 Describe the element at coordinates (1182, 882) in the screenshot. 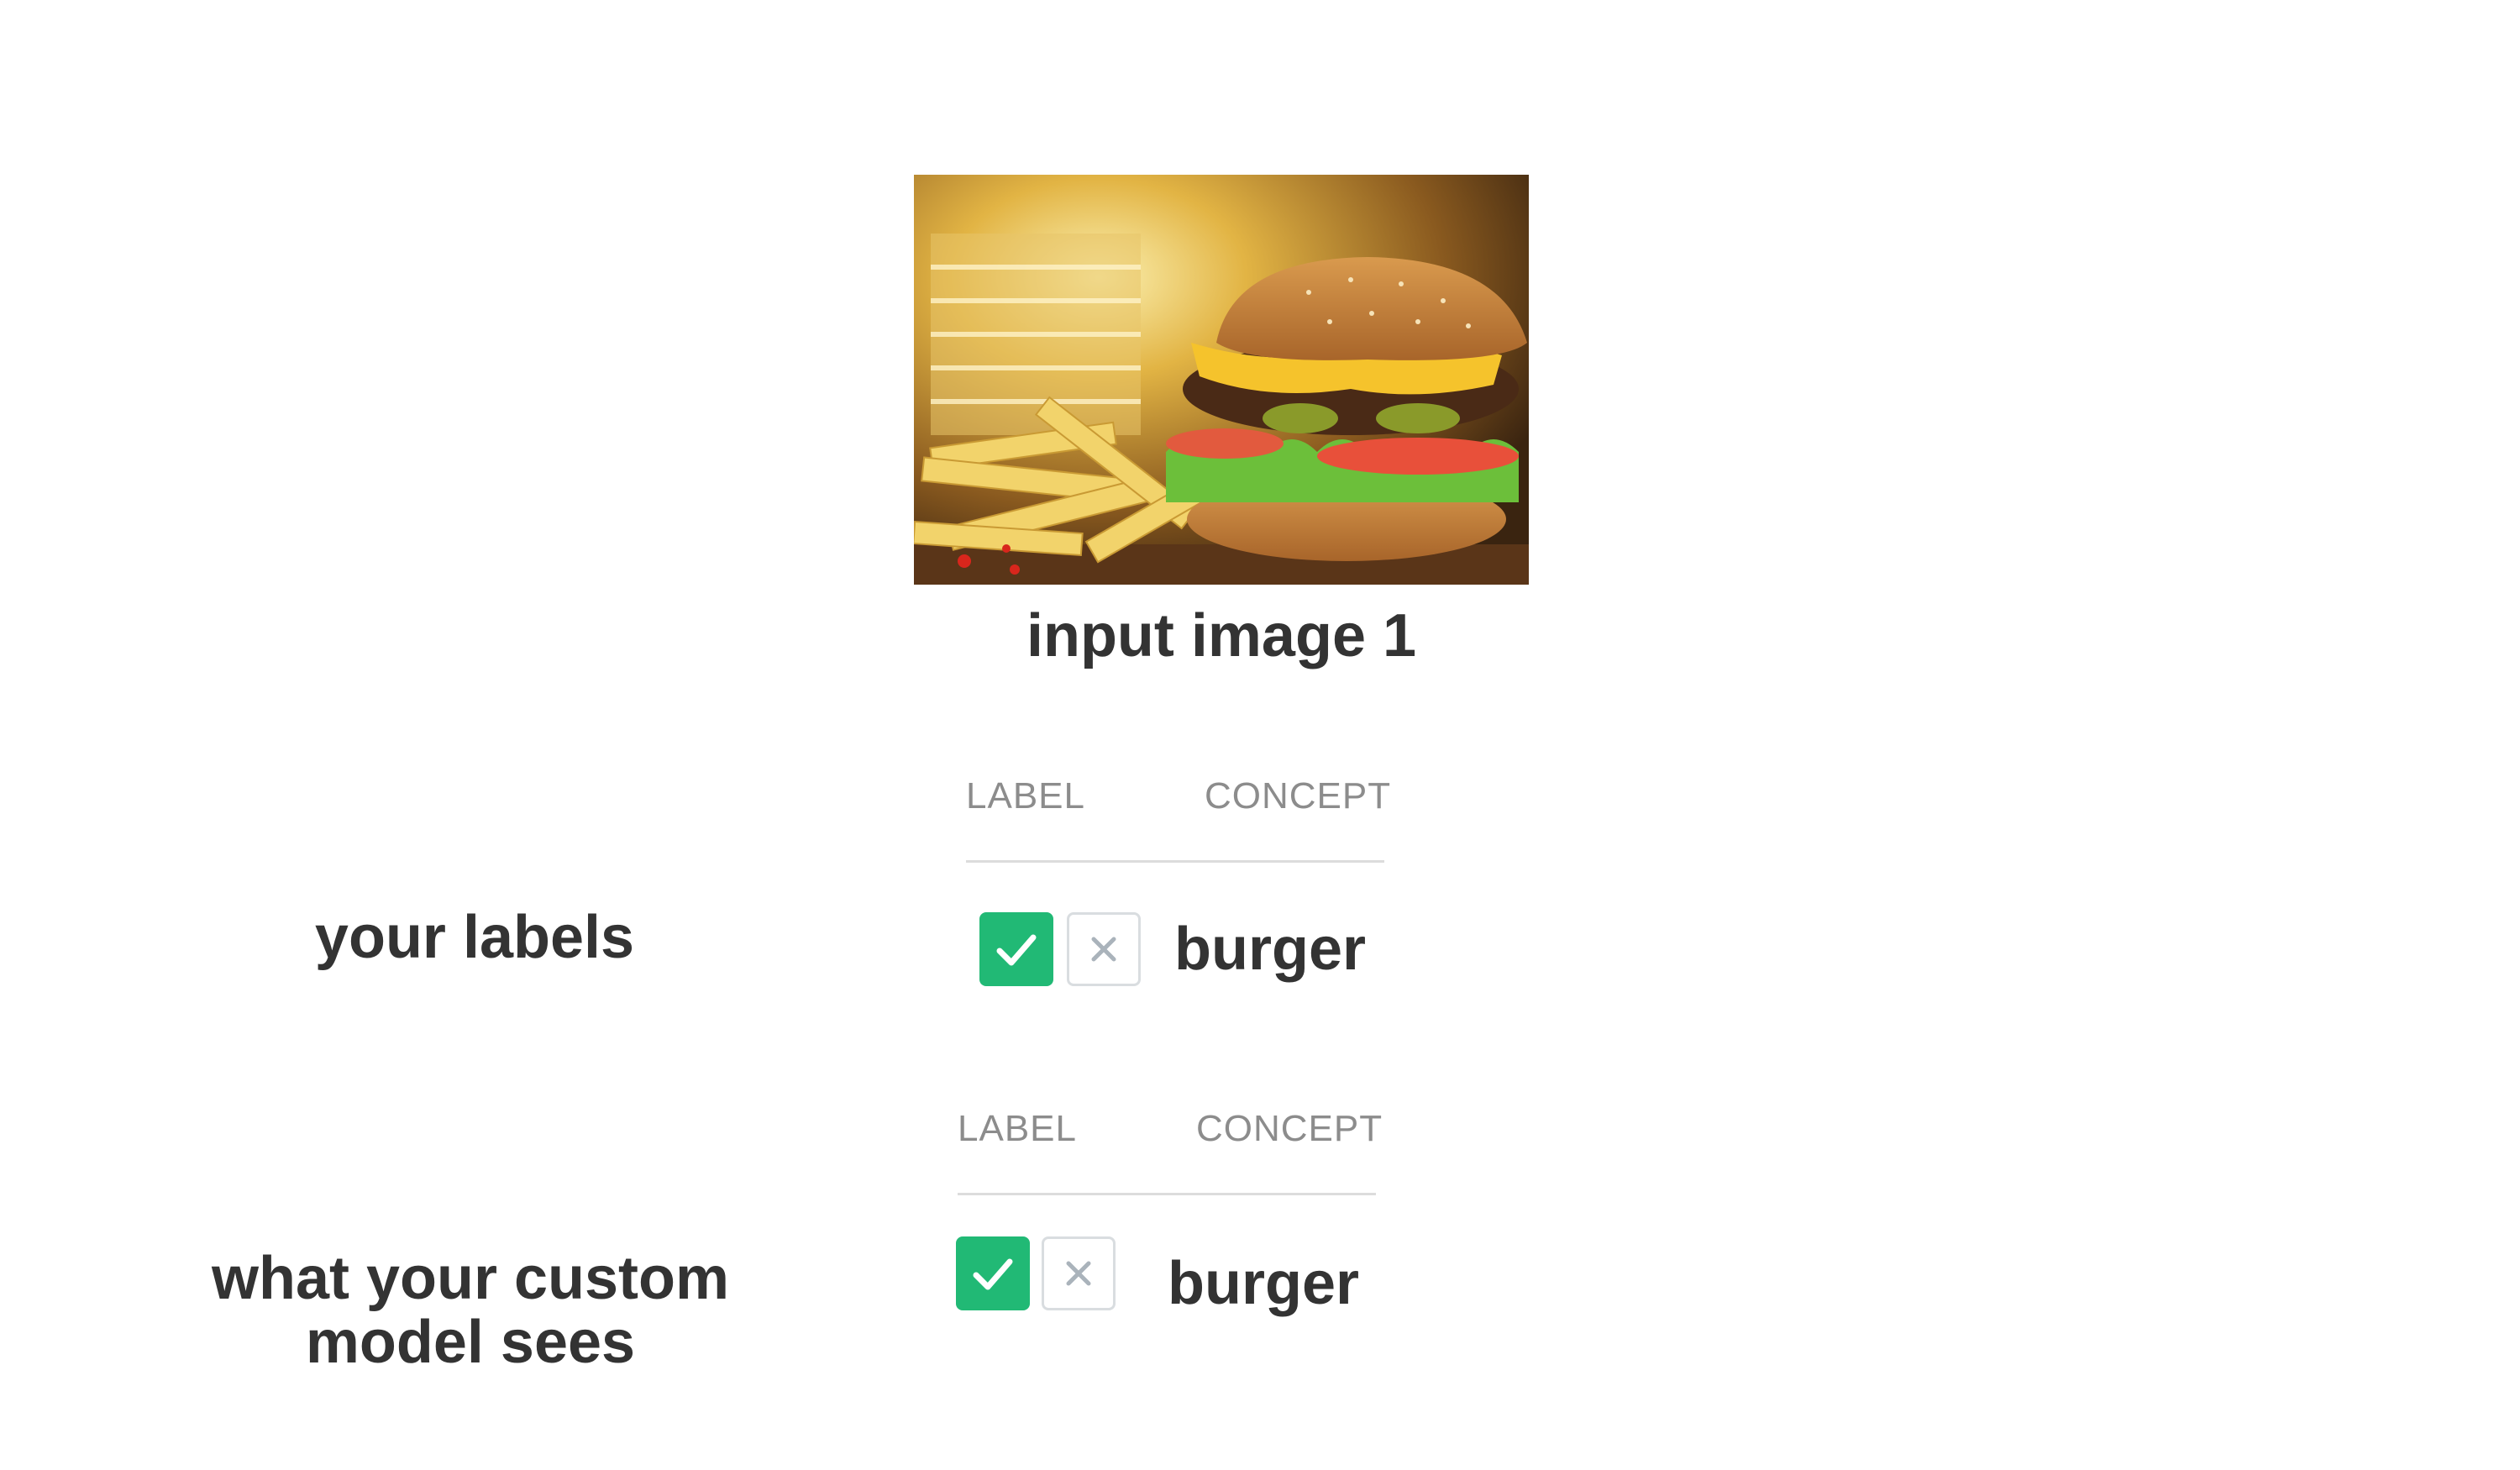

I see `your-labels-panel: LABEL CONCEPT burger` at that location.